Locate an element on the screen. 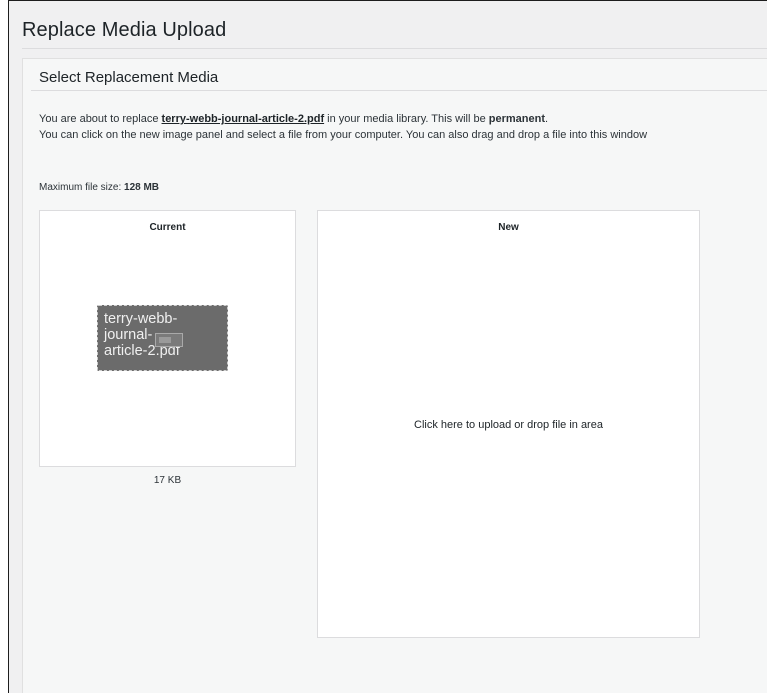 Image resolution: width=767 pixels, height=693 pixels. page-title: Replace Media Upload is located at coordinates (124, 30).